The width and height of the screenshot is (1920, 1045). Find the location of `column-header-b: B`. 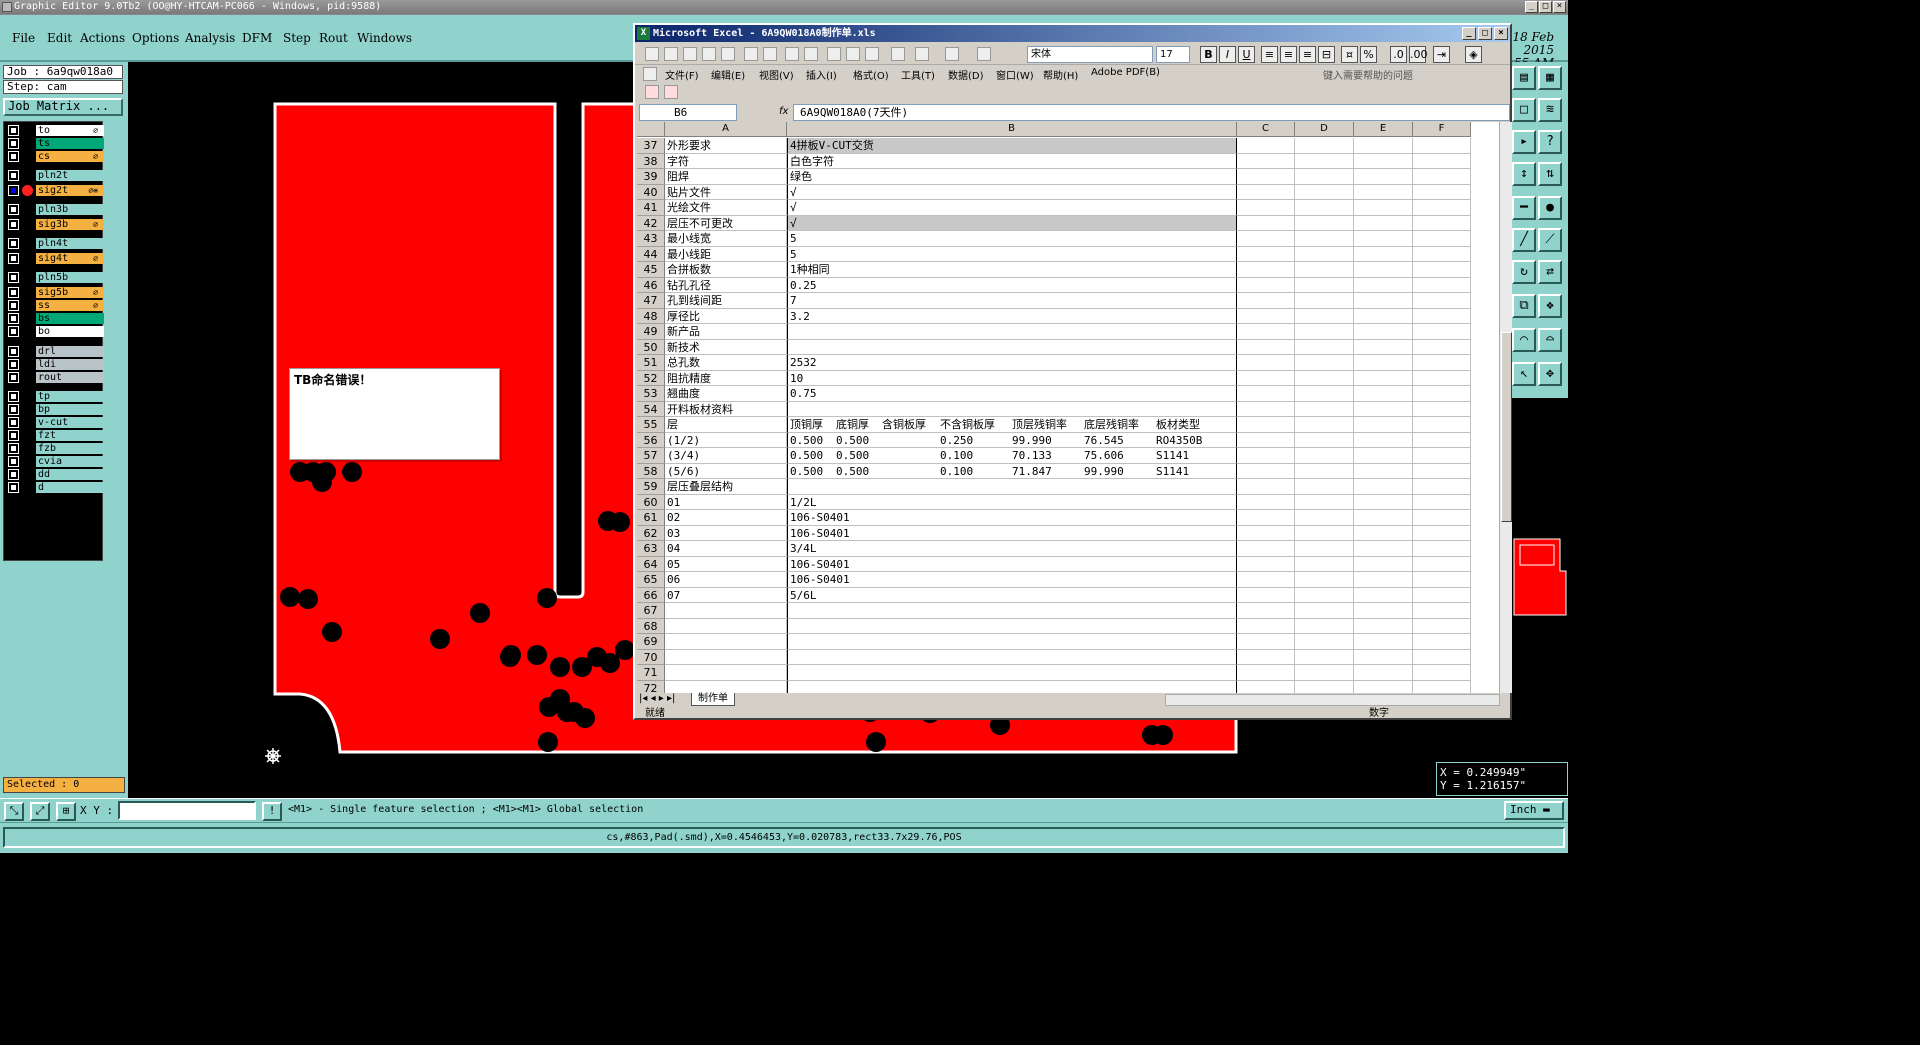

column-header-b: B is located at coordinates (1012, 129).